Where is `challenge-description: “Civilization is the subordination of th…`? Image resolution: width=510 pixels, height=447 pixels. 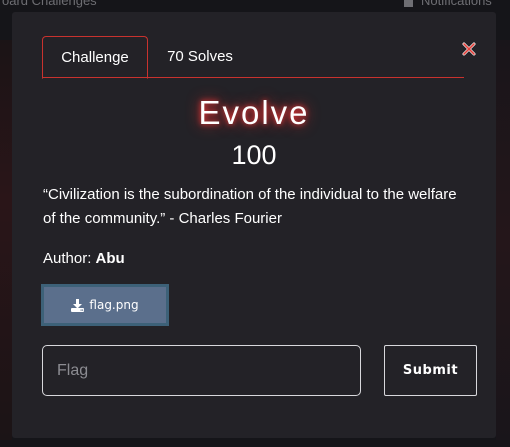
challenge-description: “Civilization is the subordination of th… is located at coordinates (250, 206).